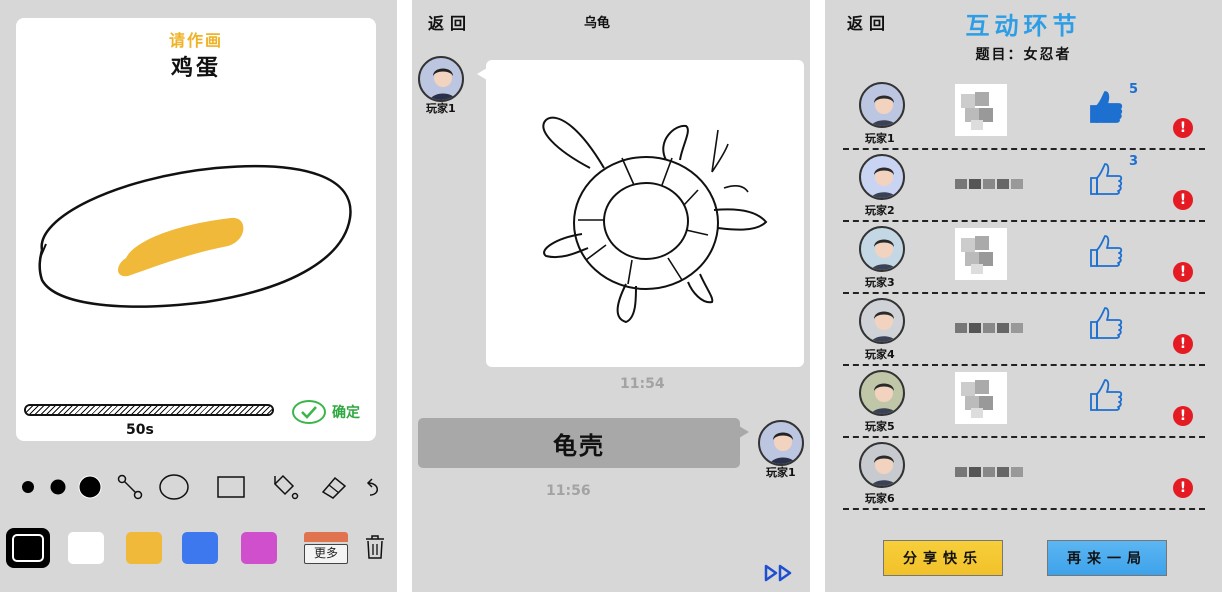 The image size is (1222, 592). Describe the element at coordinates (597, 23) in the screenshot. I see `chat-title: 乌龟` at that location.